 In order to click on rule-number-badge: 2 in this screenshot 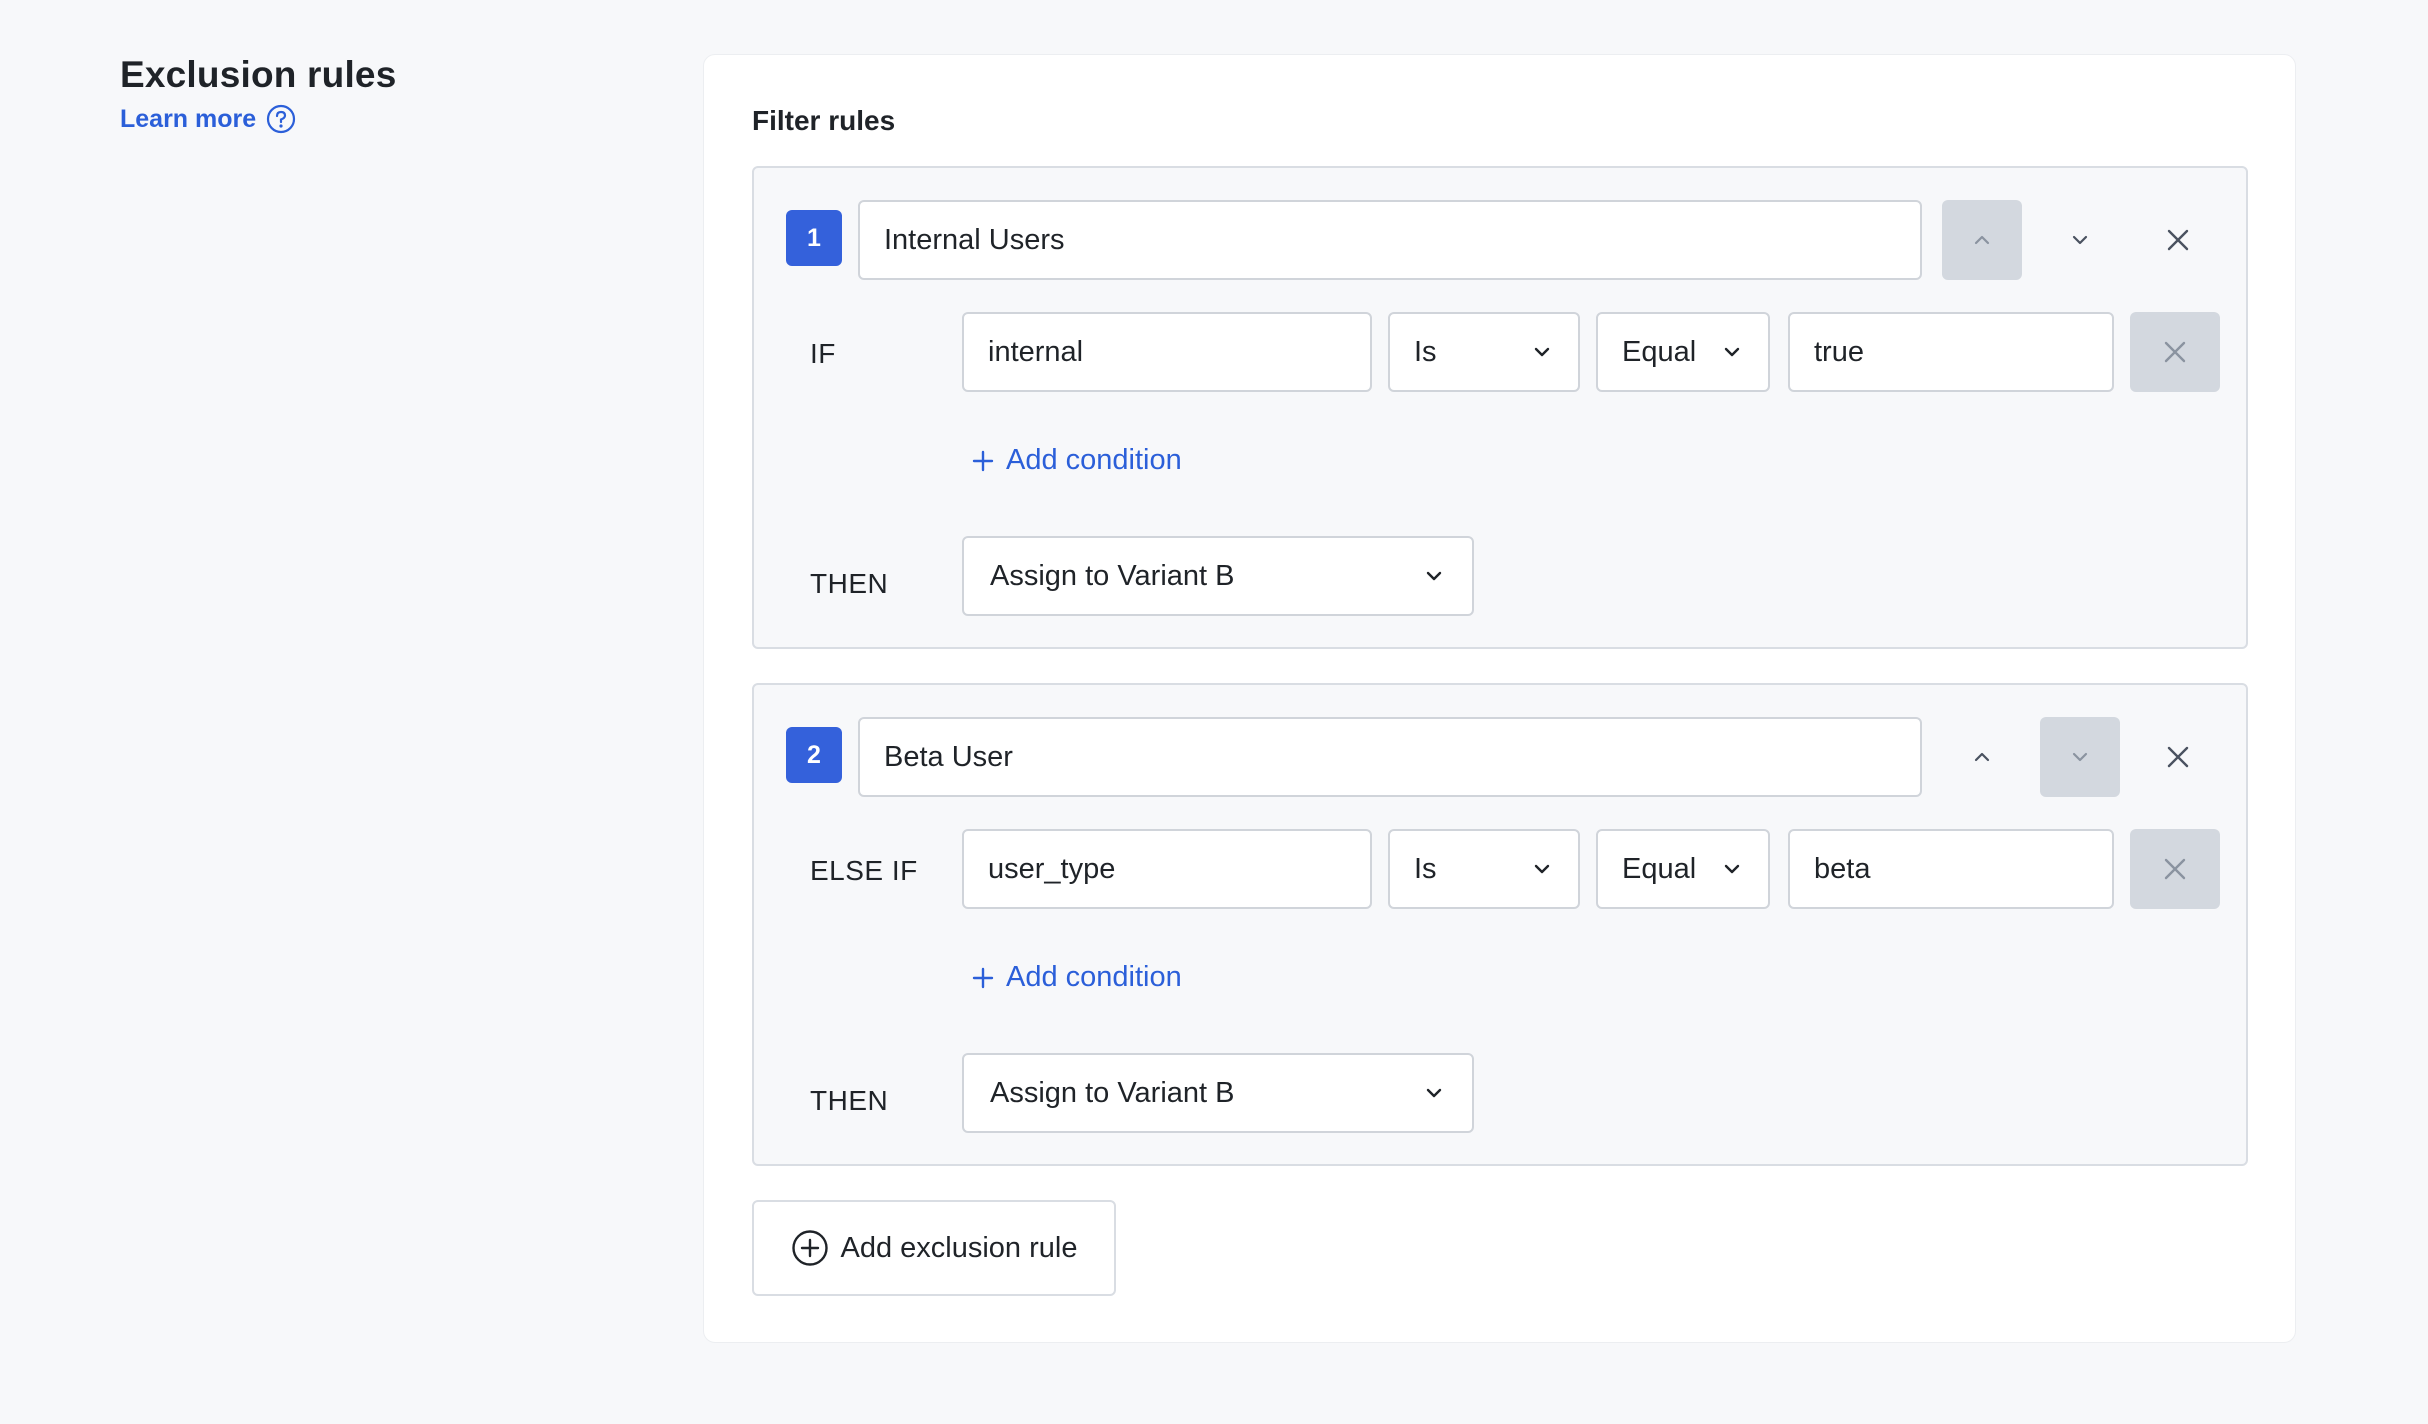, I will do `click(814, 755)`.